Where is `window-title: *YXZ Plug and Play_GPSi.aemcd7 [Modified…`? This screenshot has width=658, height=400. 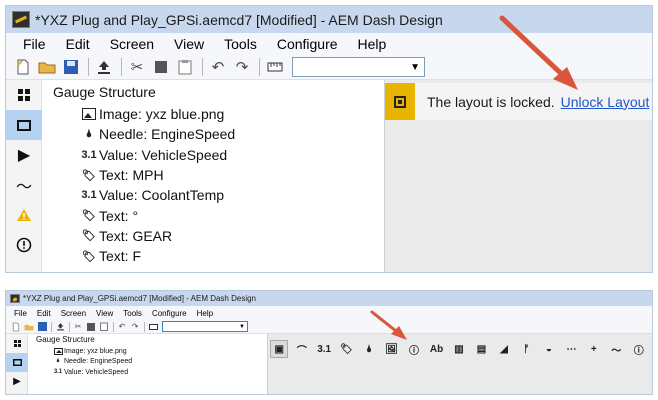 window-title: *YXZ Plug and Play_GPSi.aemcd7 [Modified… is located at coordinates (139, 298).